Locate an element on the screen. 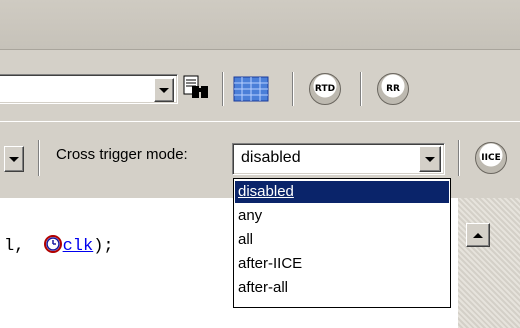 Image resolution: width=520 pixels, height=328 pixels. rtd-label: RTD is located at coordinates (325, 89).